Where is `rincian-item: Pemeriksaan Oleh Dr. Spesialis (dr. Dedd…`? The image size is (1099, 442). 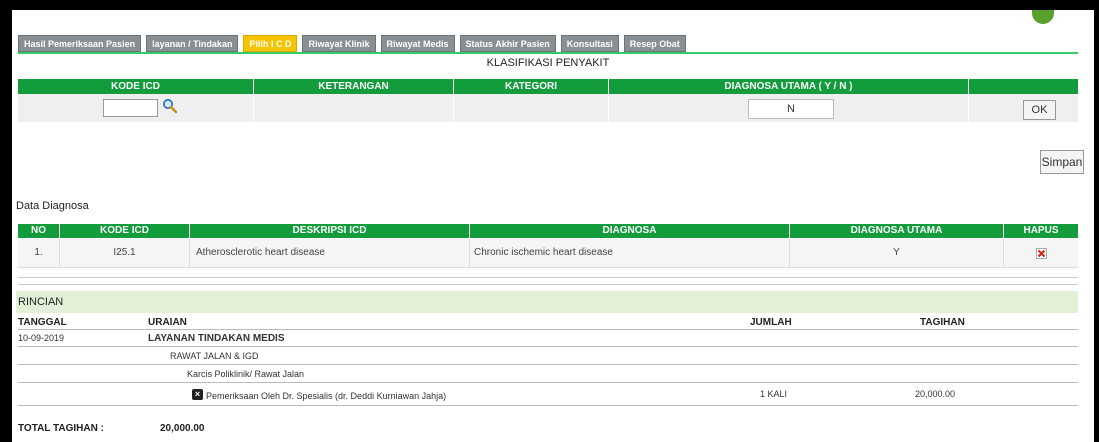 rincian-item: Pemeriksaan Oleh Dr. Spesialis (dr. Dedd… is located at coordinates (326, 396).